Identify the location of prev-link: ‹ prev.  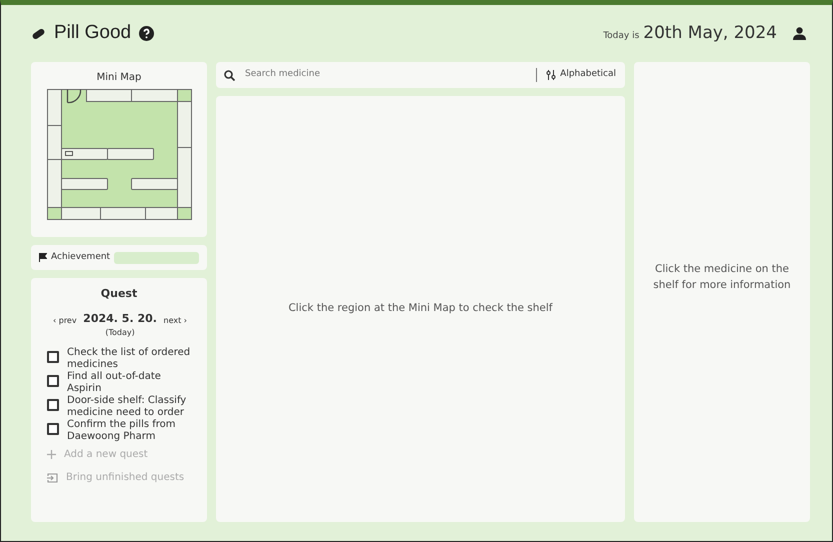
(65, 320).